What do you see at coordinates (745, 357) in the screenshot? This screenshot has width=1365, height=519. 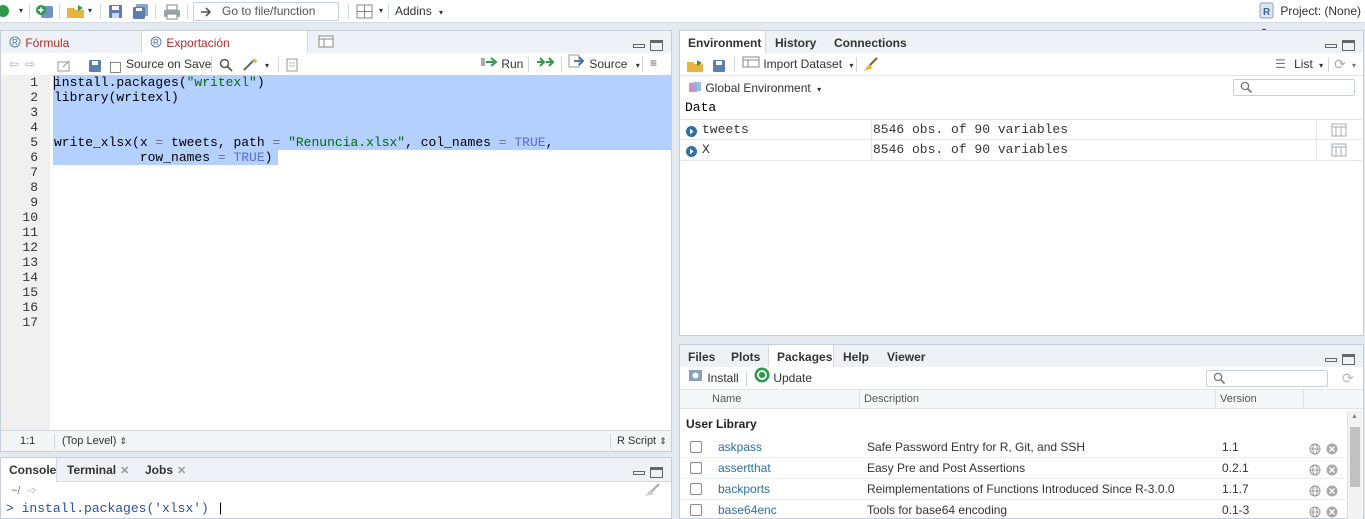 I see `tab-plots: Plots` at bounding box center [745, 357].